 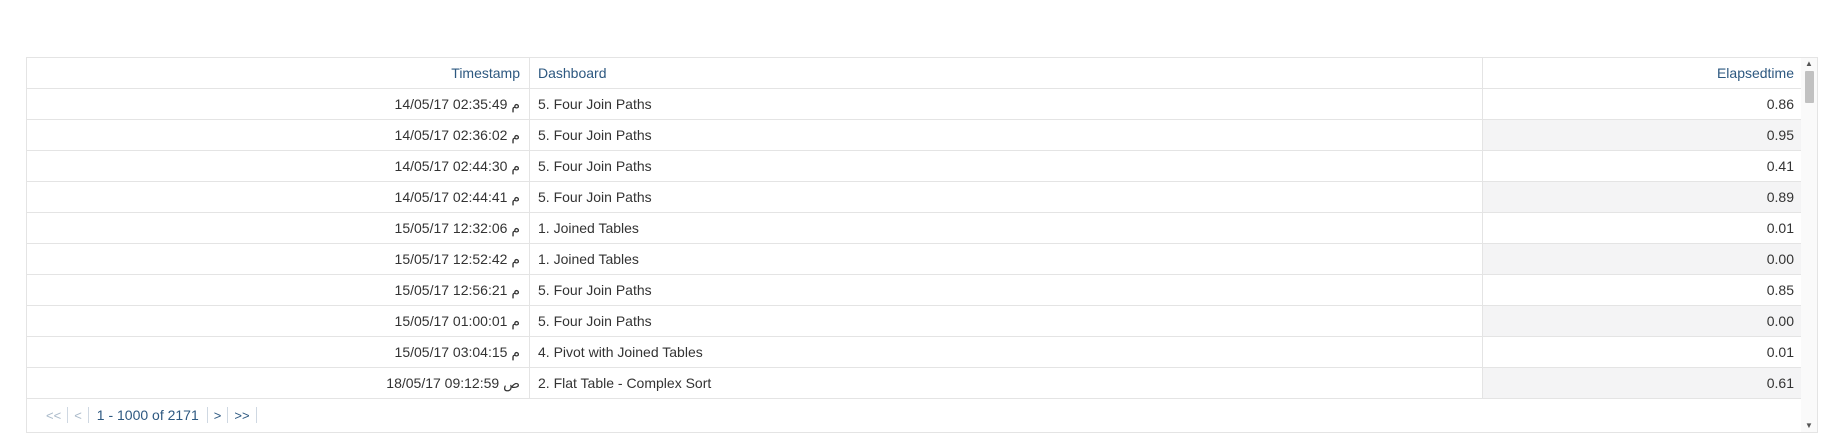 I want to click on cell-elapsedtime: 0.85, so click(x=1780, y=290).